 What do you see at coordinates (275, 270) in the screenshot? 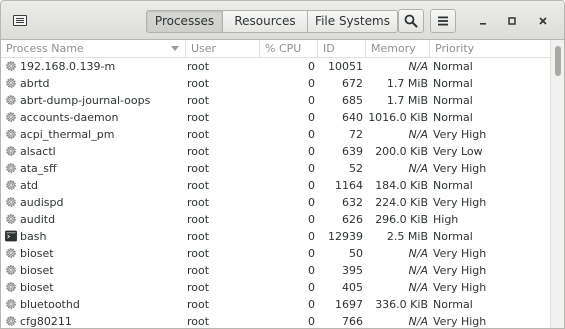
I see `table-row: bioset root 0 395 N/A Very High` at bounding box center [275, 270].